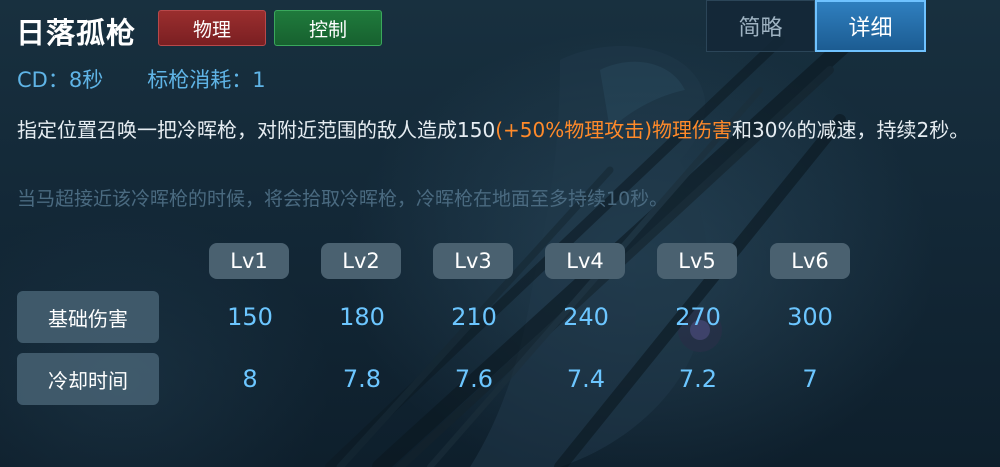  Describe the element at coordinates (474, 317) in the screenshot. I see `base-damage-lv3: 210` at that location.